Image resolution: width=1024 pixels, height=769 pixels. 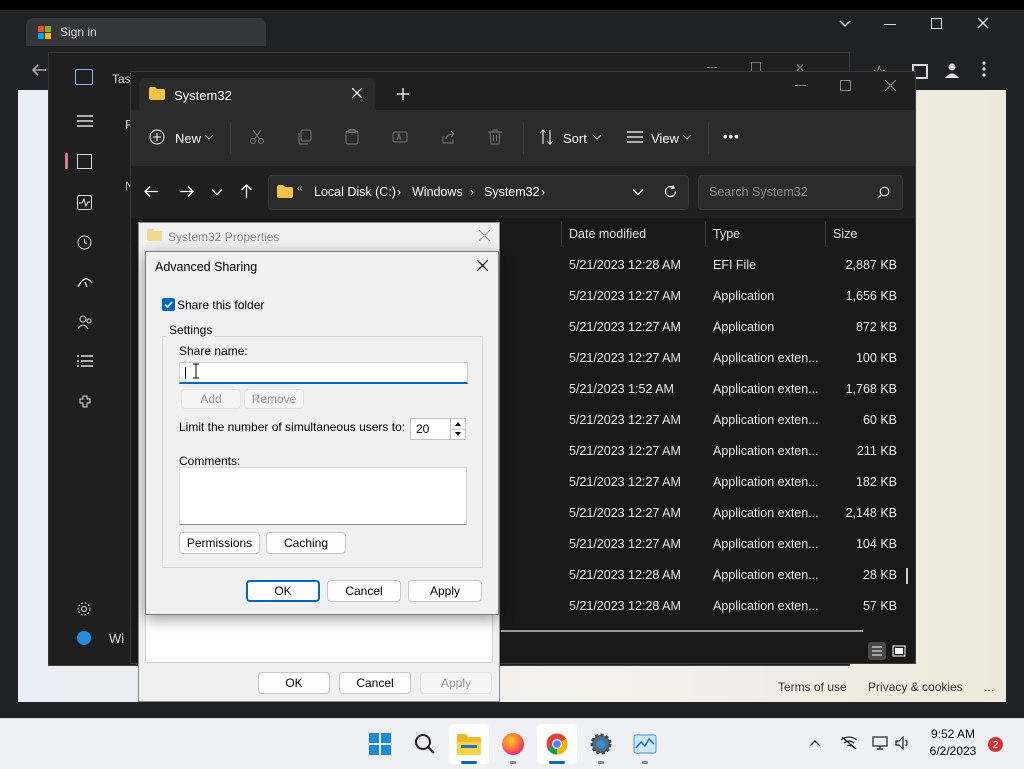 I want to click on vertical-scrollbar-thumb, so click(x=907, y=576).